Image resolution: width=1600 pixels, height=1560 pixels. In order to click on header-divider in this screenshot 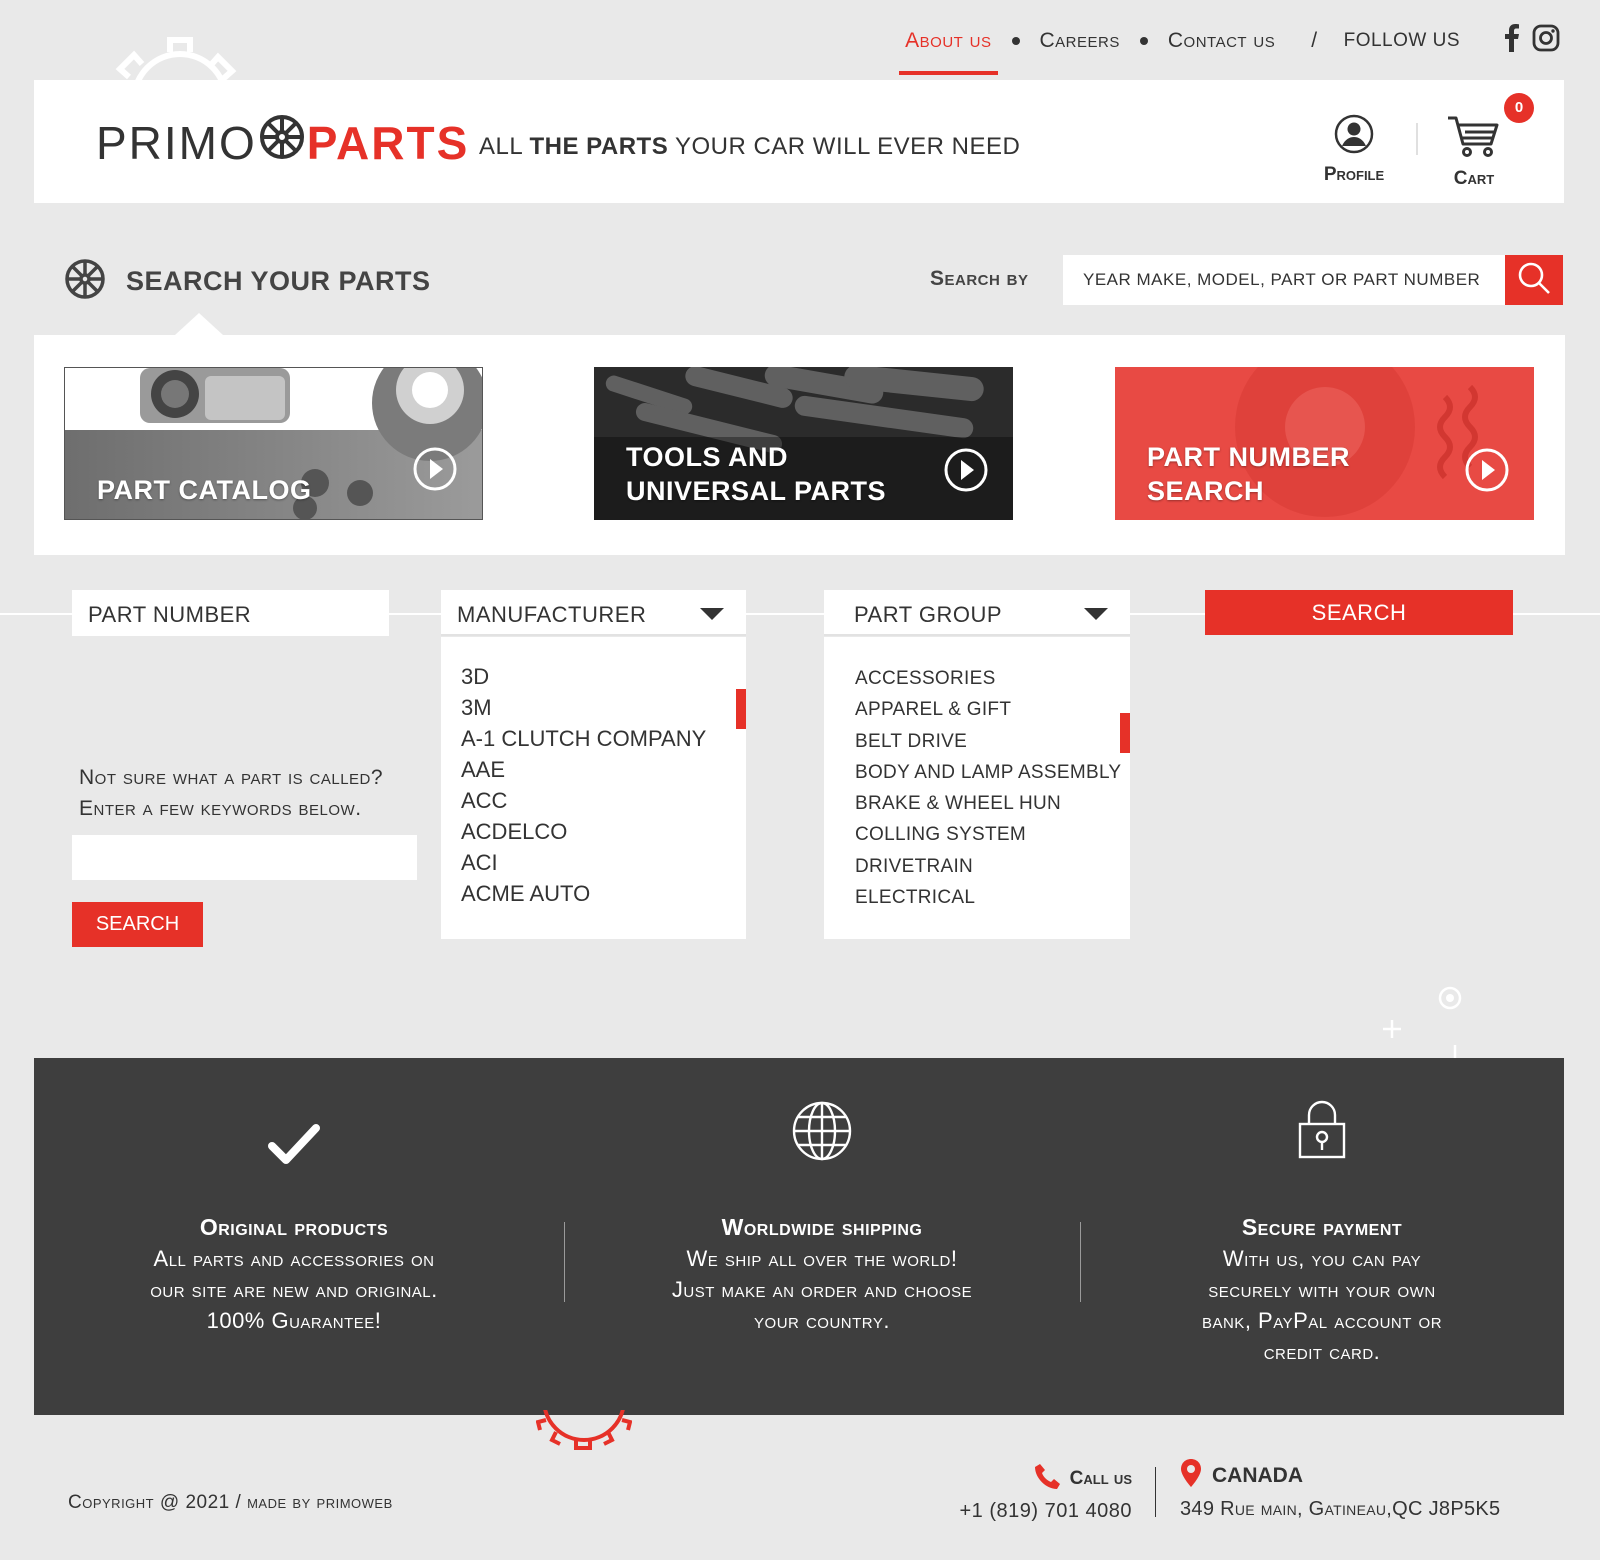, I will do `click(1417, 139)`.